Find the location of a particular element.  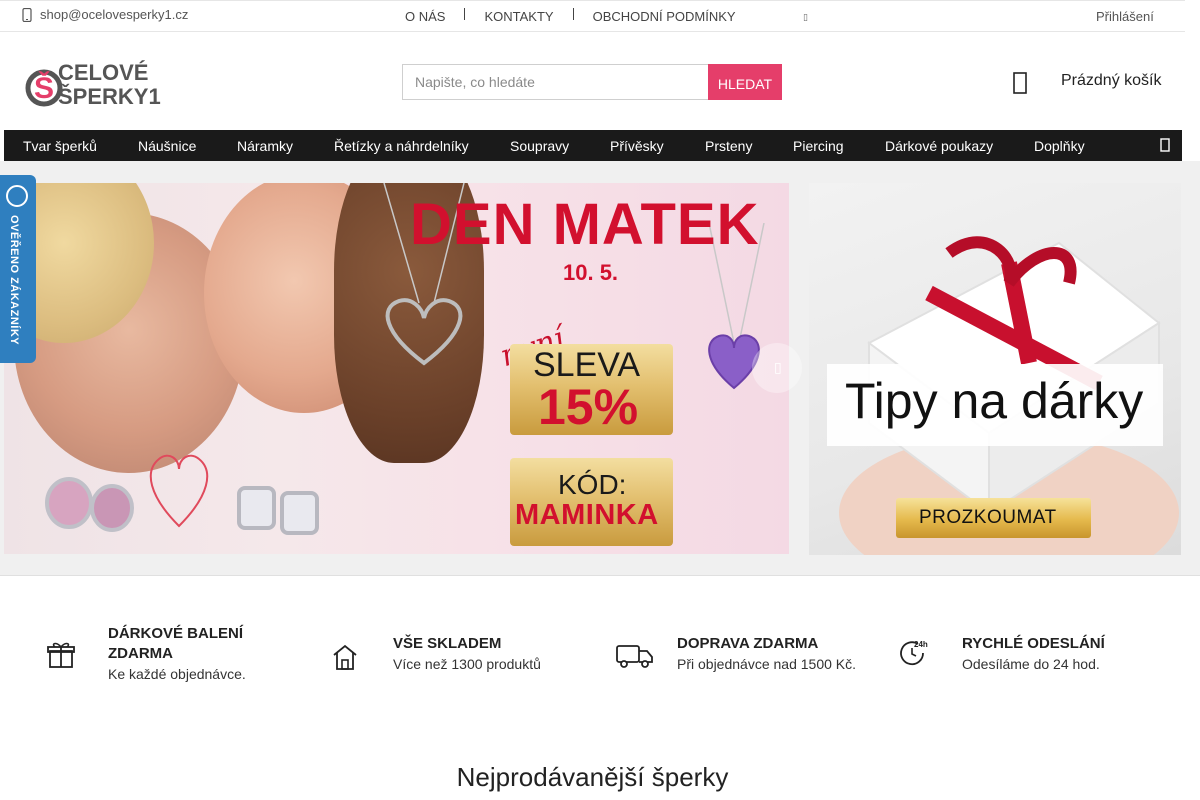

feature-fast-dispatch-subtitle: Odesíláme do 24 hod. is located at coordinates (1031, 664).